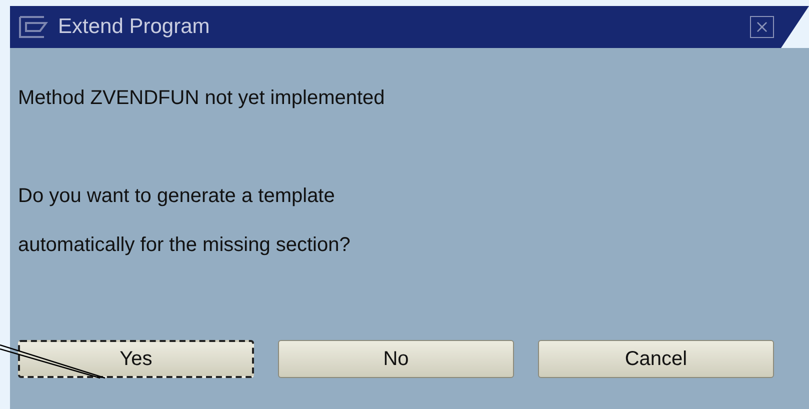 This screenshot has width=809, height=409. What do you see at coordinates (396, 359) in the screenshot?
I see `dialog-button: No` at bounding box center [396, 359].